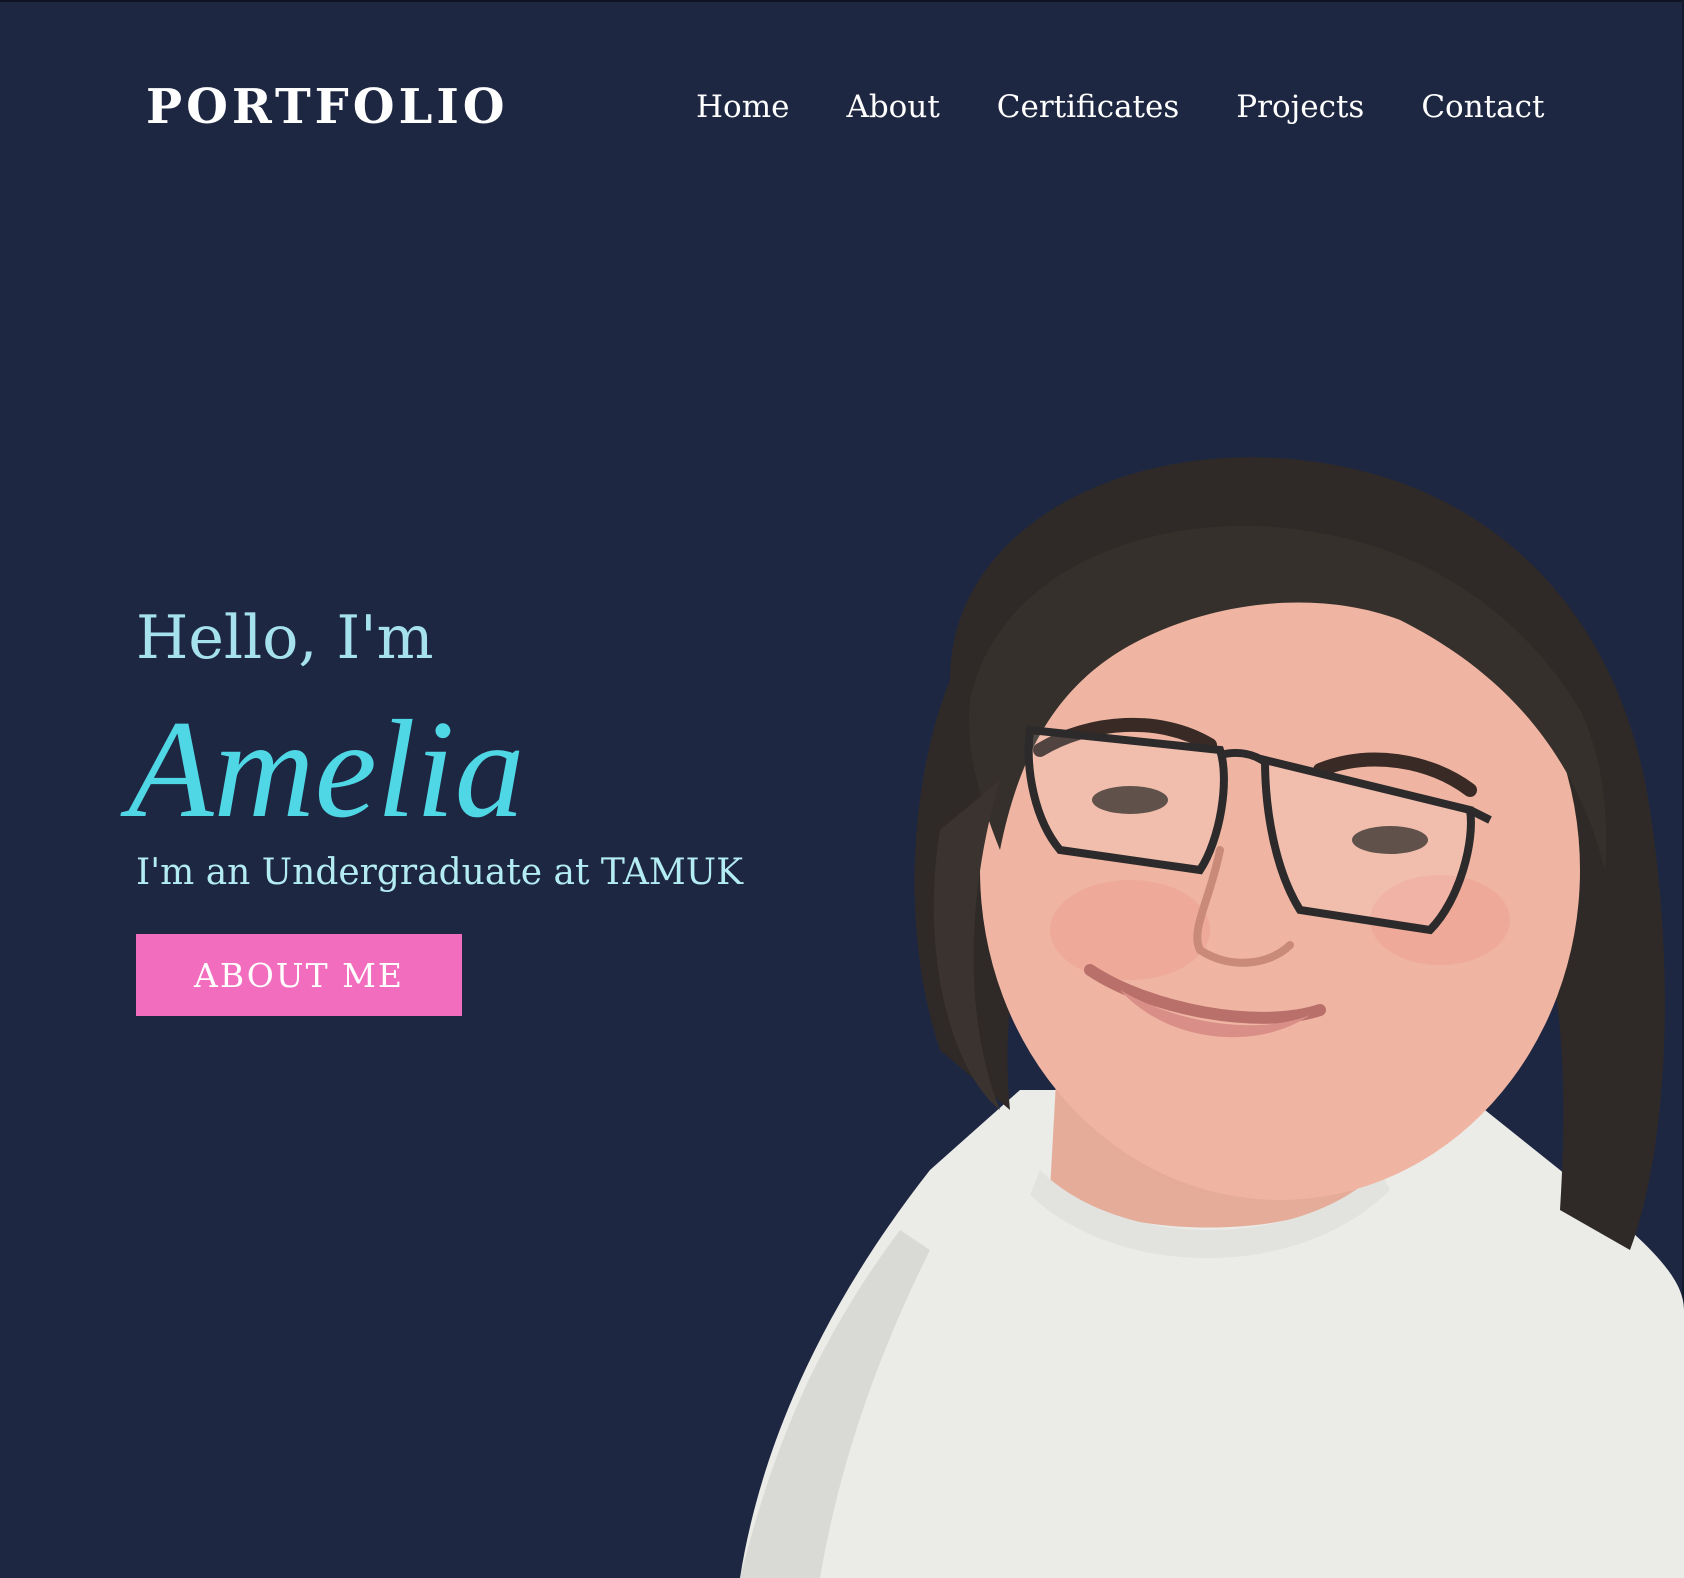  Describe the element at coordinates (440, 872) in the screenshot. I see `hero-tagline: I'm an Undergraduate at TAMUK` at that location.